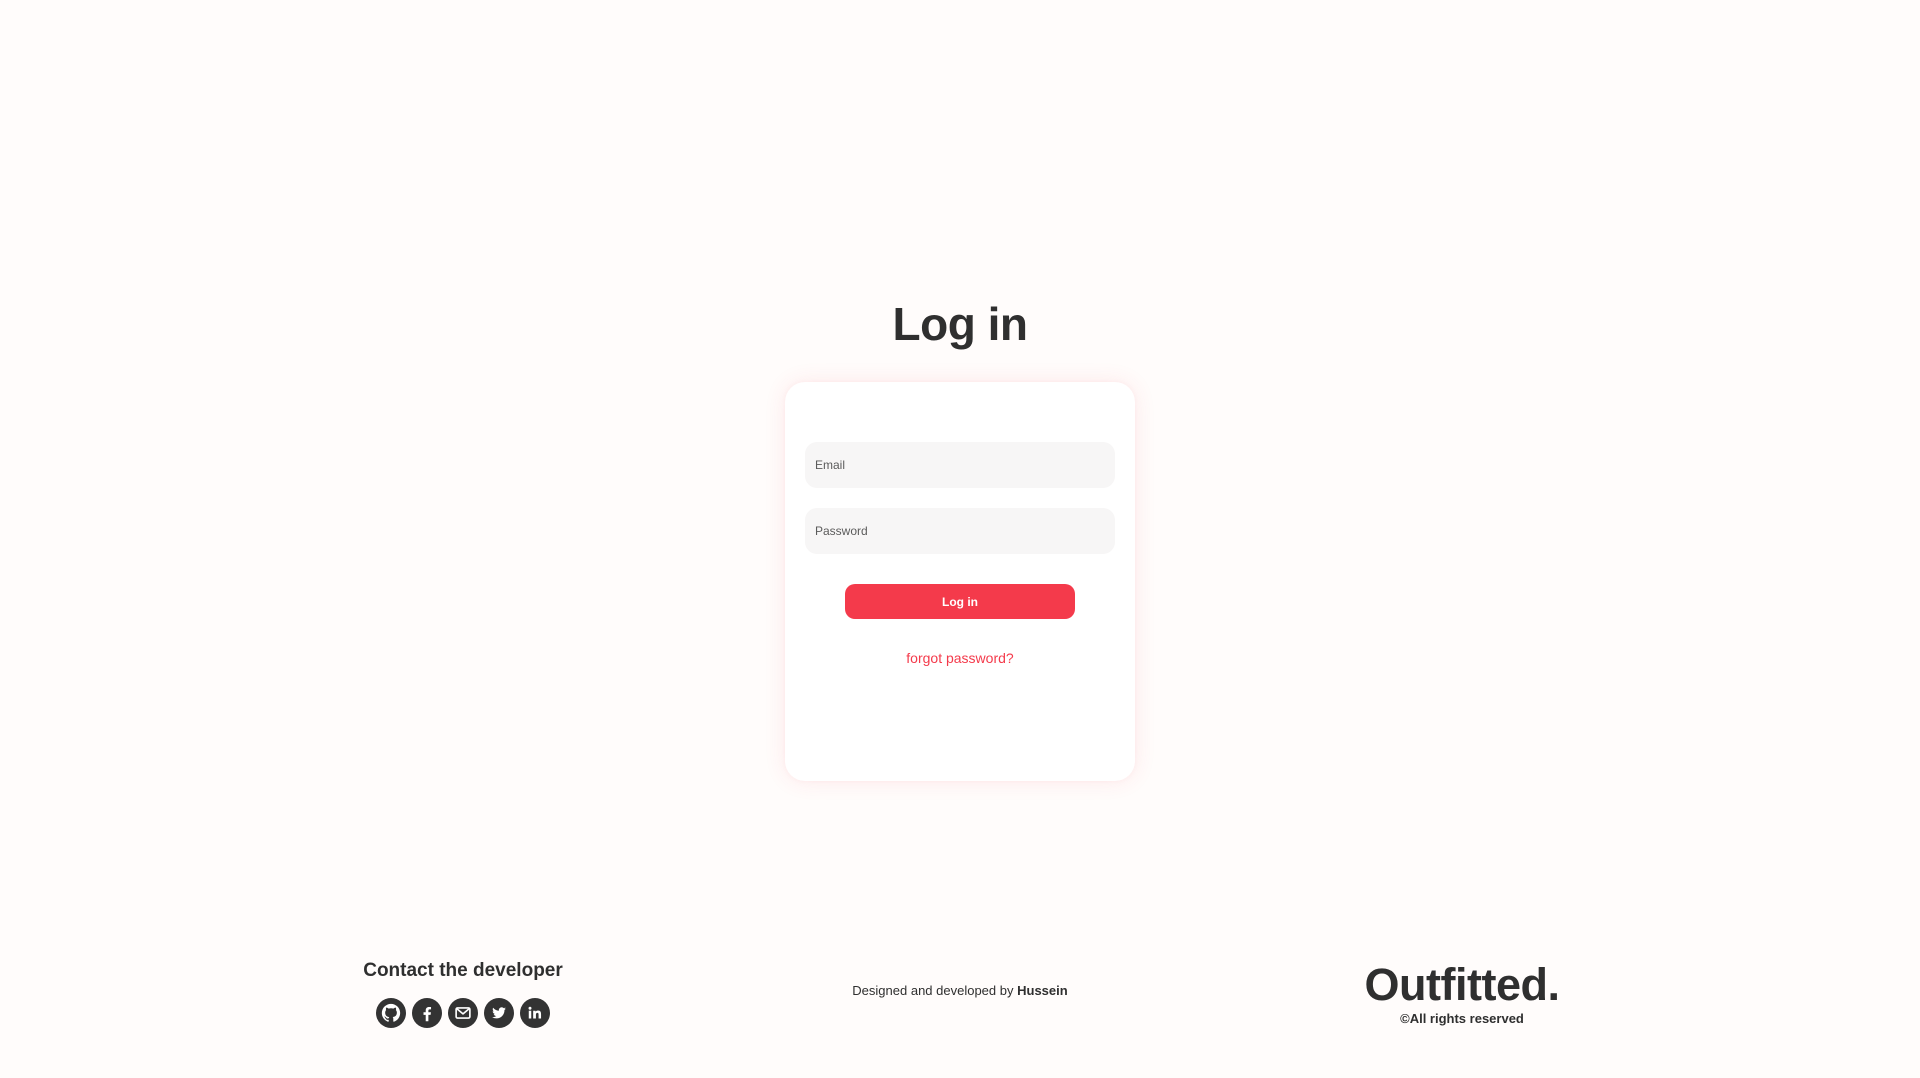  I want to click on github-icon, so click(391, 1013).